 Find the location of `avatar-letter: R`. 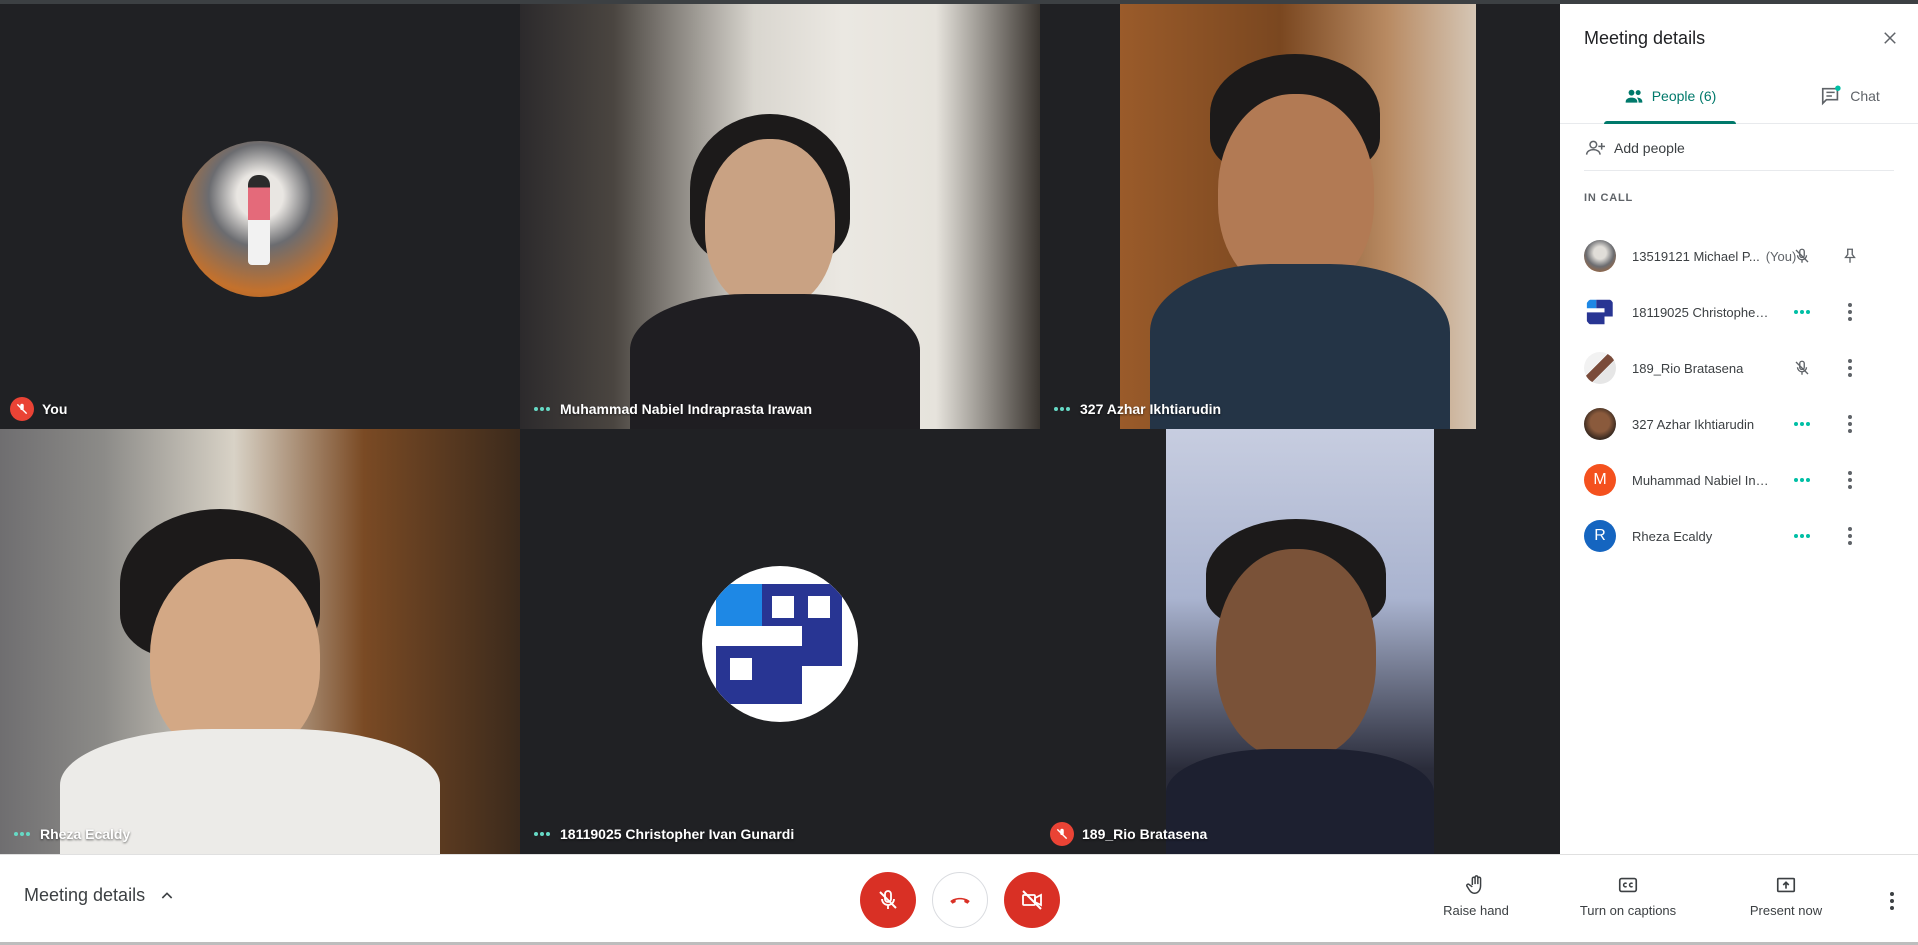

avatar-letter: R is located at coordinates (1600, 535).